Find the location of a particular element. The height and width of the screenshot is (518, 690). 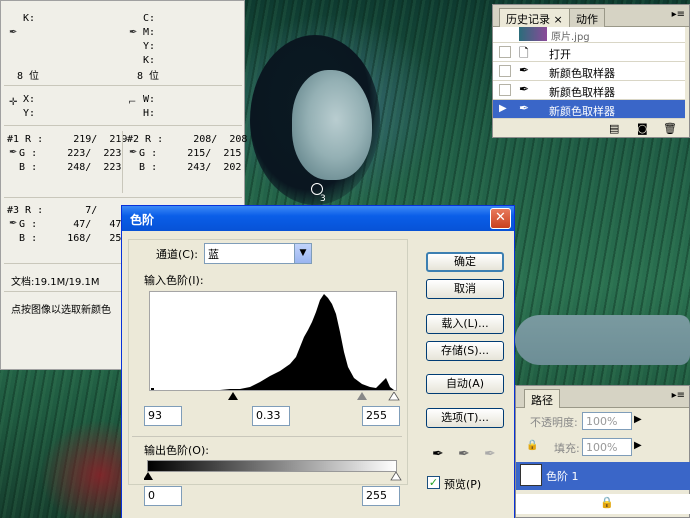

output-levels-label: 输出色阶(O): is located at coordinates (176, 450).